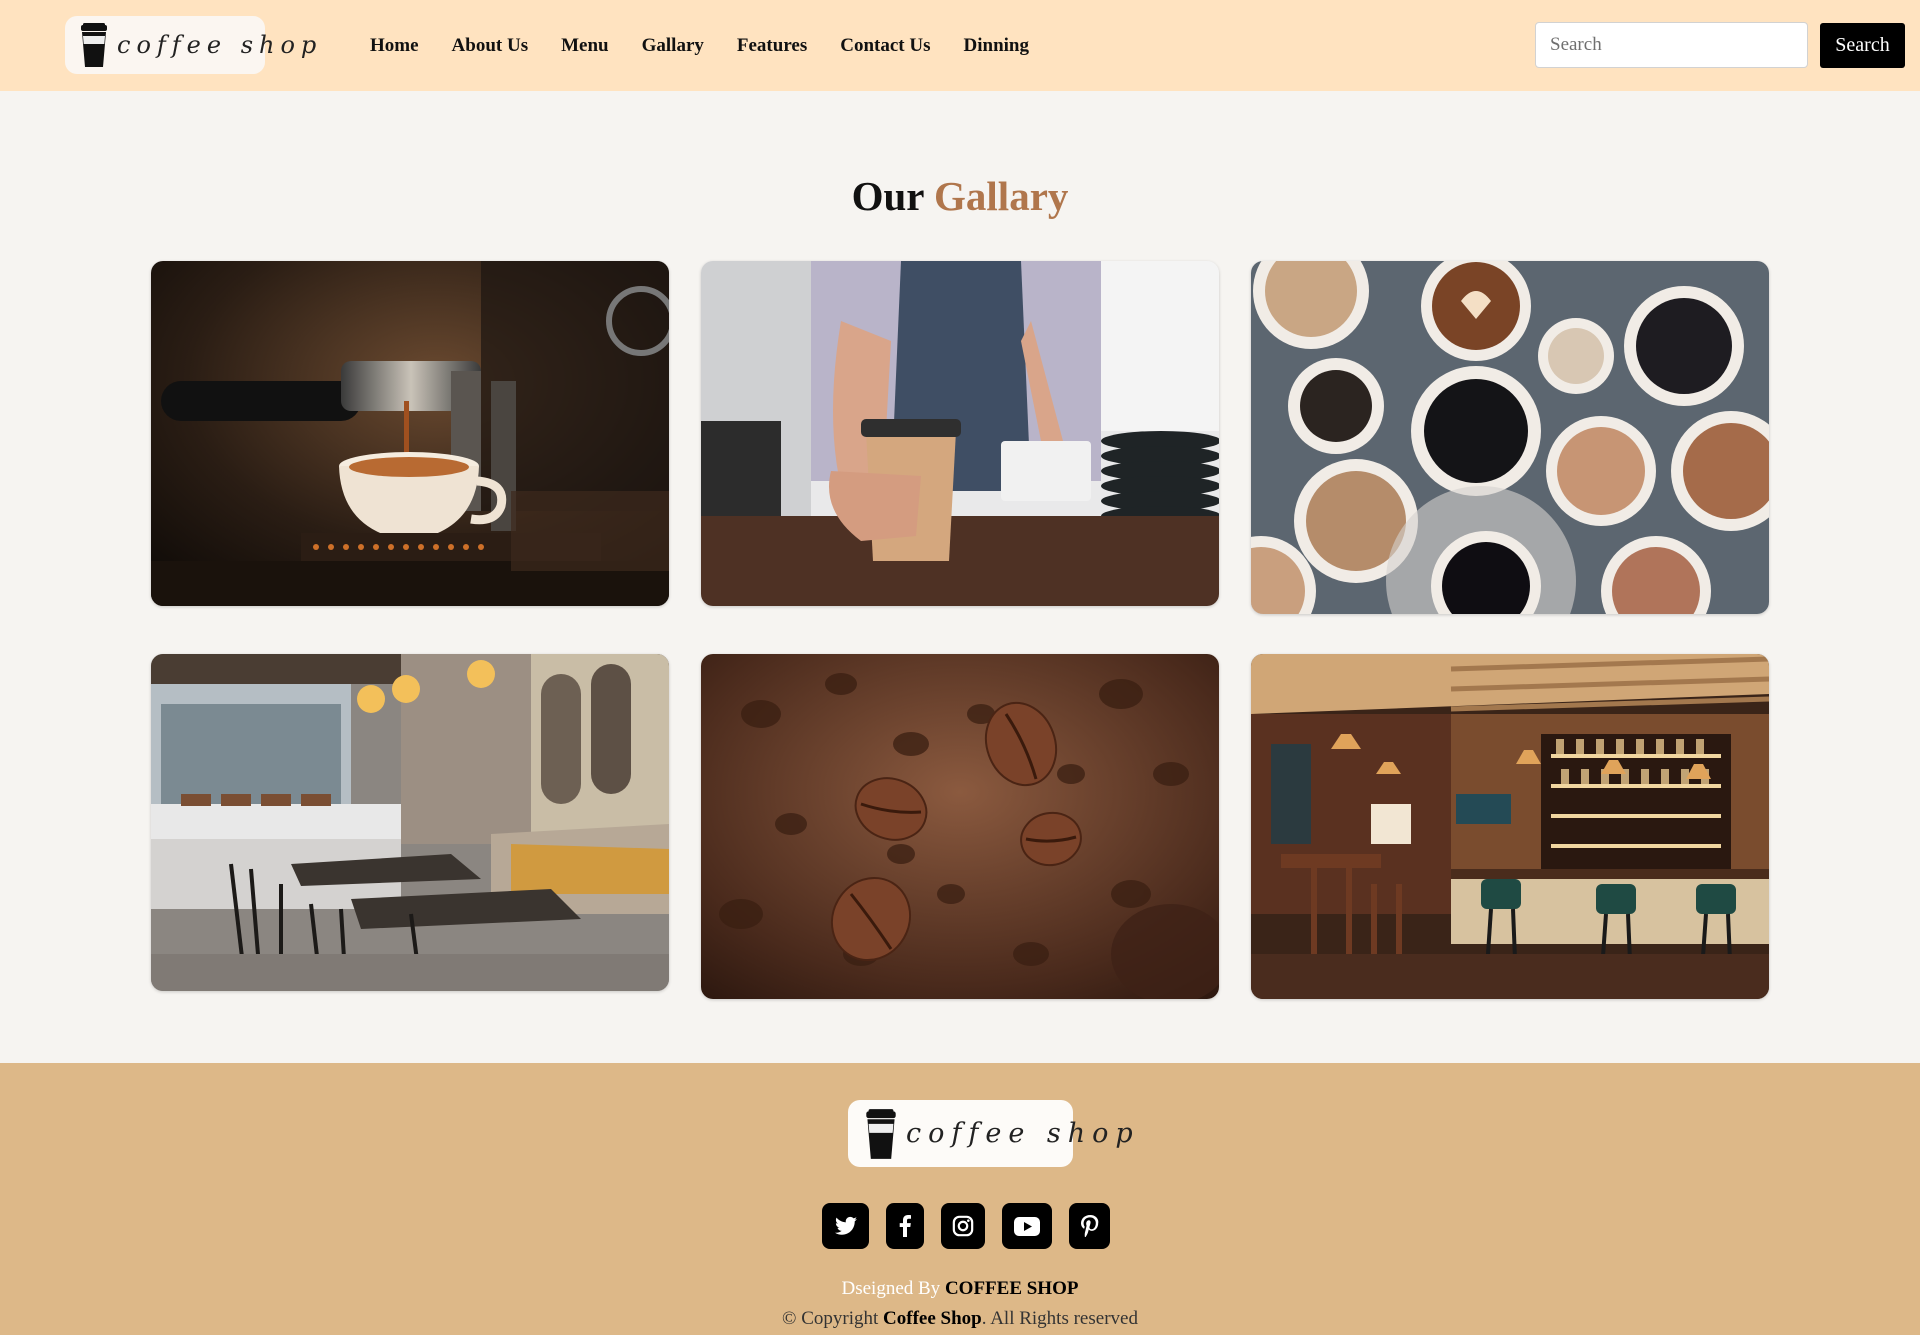 This screenshot has width=1920, height=1335. What do you see at coordinates (960, 826) in the screenshot?
I see `gallery-image-coffee-beans` at bounding box center [960, 826].